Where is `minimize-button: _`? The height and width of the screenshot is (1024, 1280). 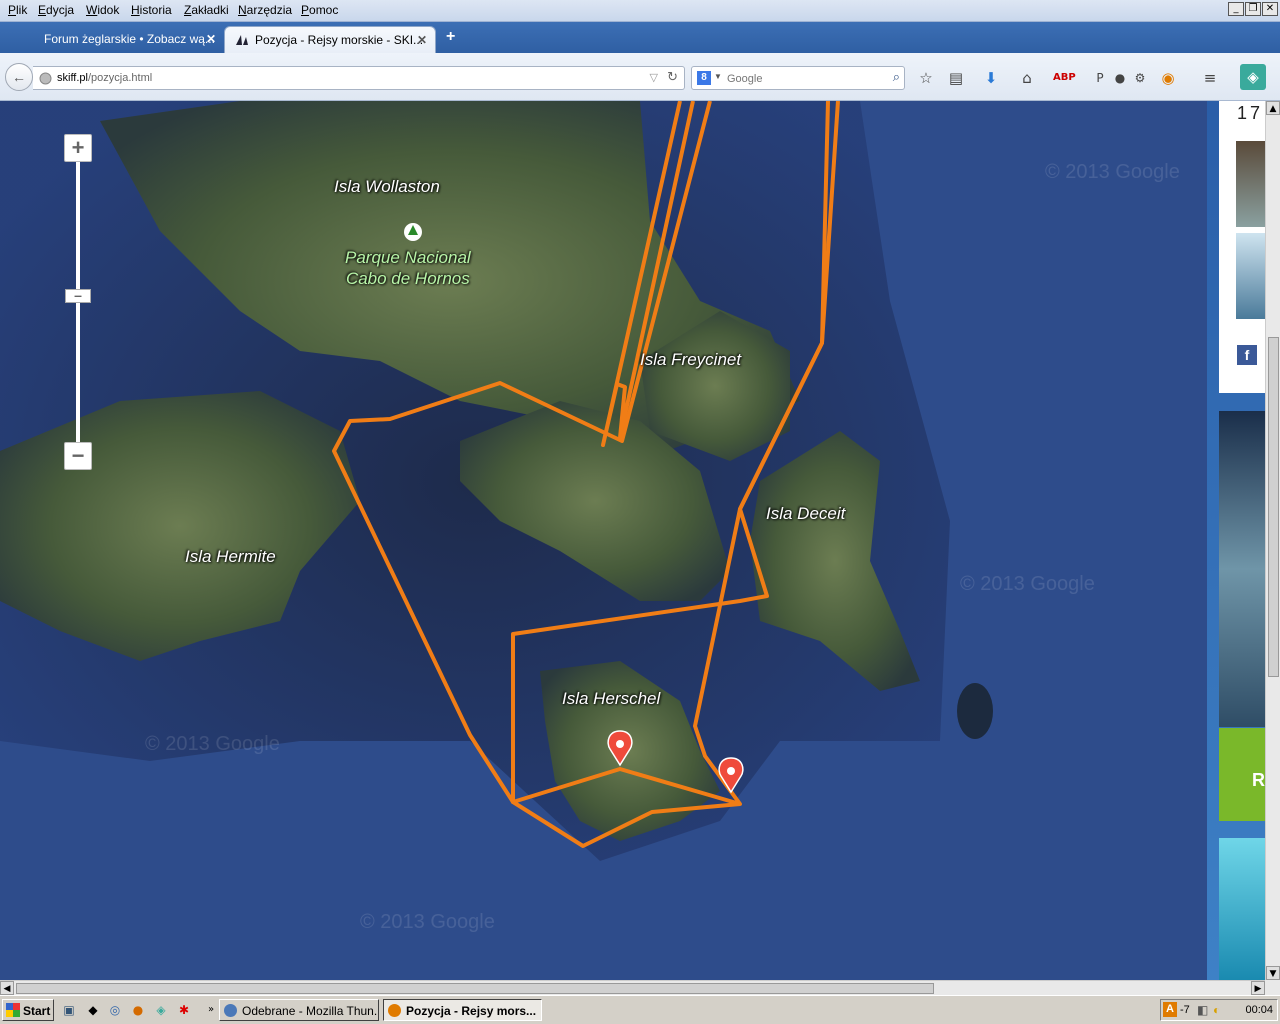
minimize-button: _ is located at coordinates (1236, 9).